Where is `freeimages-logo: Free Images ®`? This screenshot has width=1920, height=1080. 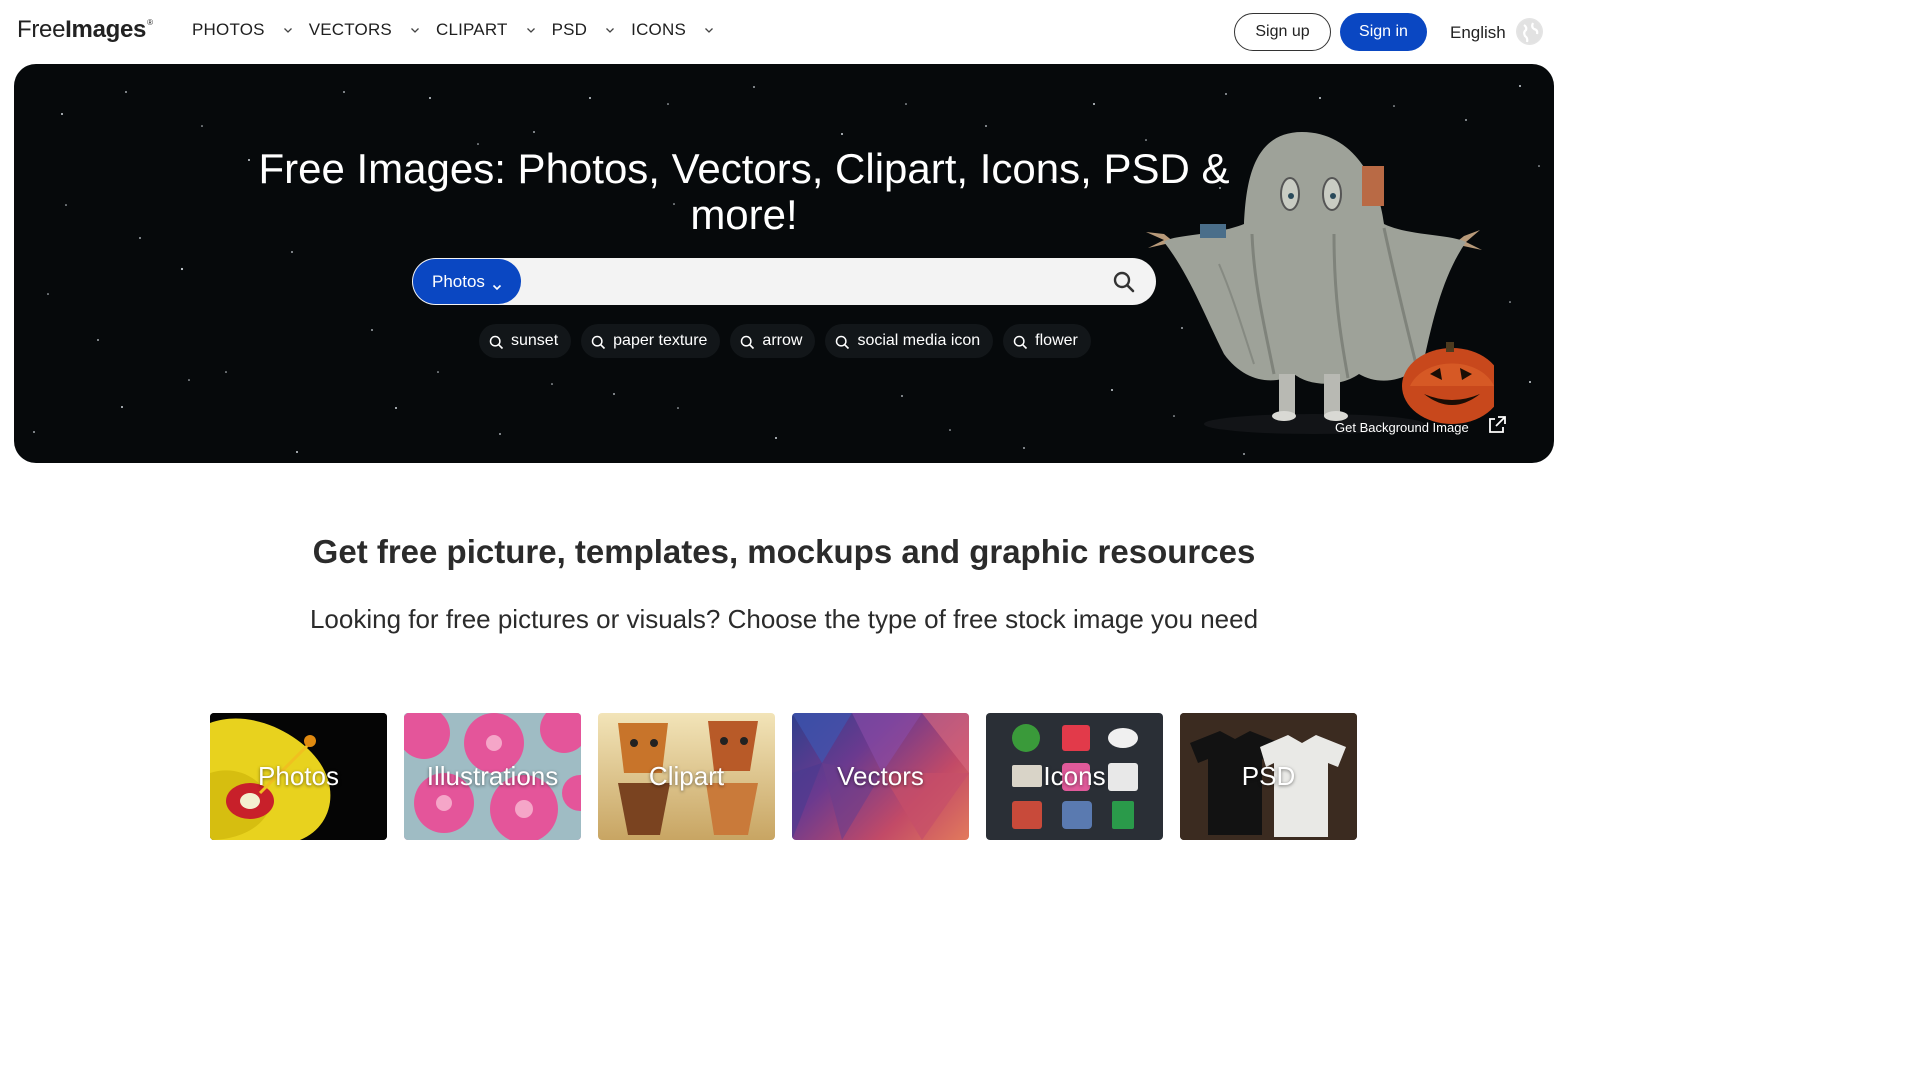 freeimages-logo: Free Images ® is located at coordinates (85, 30).